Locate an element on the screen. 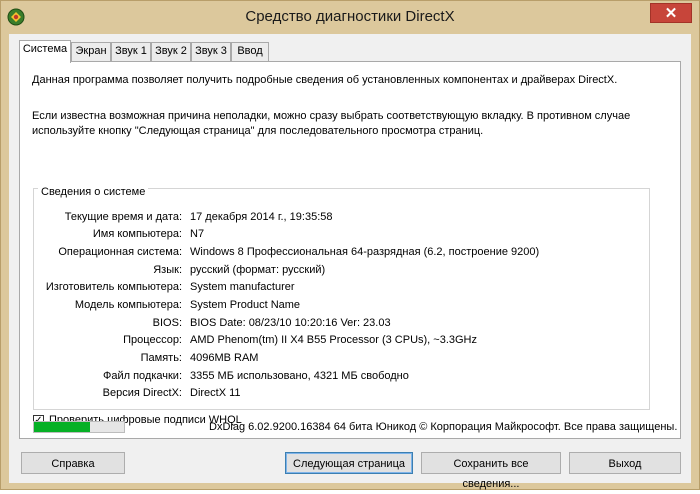  tab-input: Ввод is located at coordinates (250, 51).